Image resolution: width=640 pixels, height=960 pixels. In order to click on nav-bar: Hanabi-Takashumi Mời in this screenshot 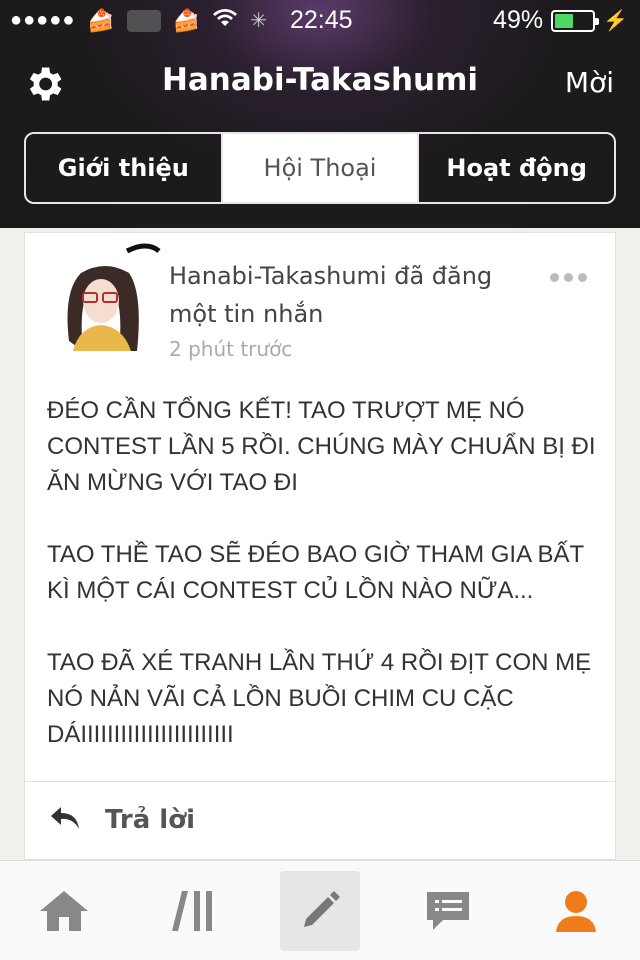, I will do `click(320, 84)`.